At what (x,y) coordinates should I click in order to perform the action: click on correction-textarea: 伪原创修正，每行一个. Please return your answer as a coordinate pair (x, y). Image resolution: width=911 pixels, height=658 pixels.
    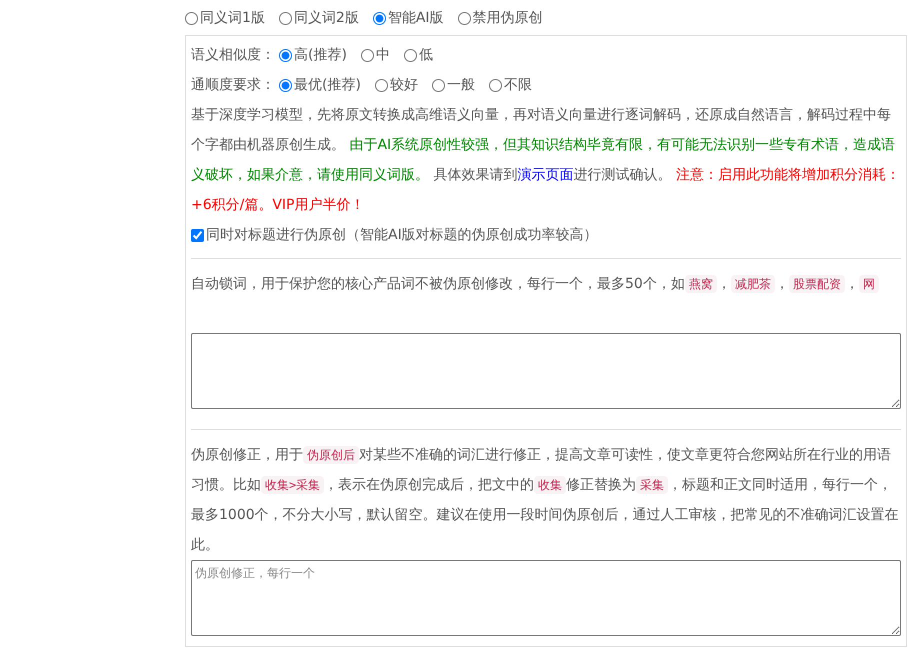
    Looking at the image, I should click on (546, 598).